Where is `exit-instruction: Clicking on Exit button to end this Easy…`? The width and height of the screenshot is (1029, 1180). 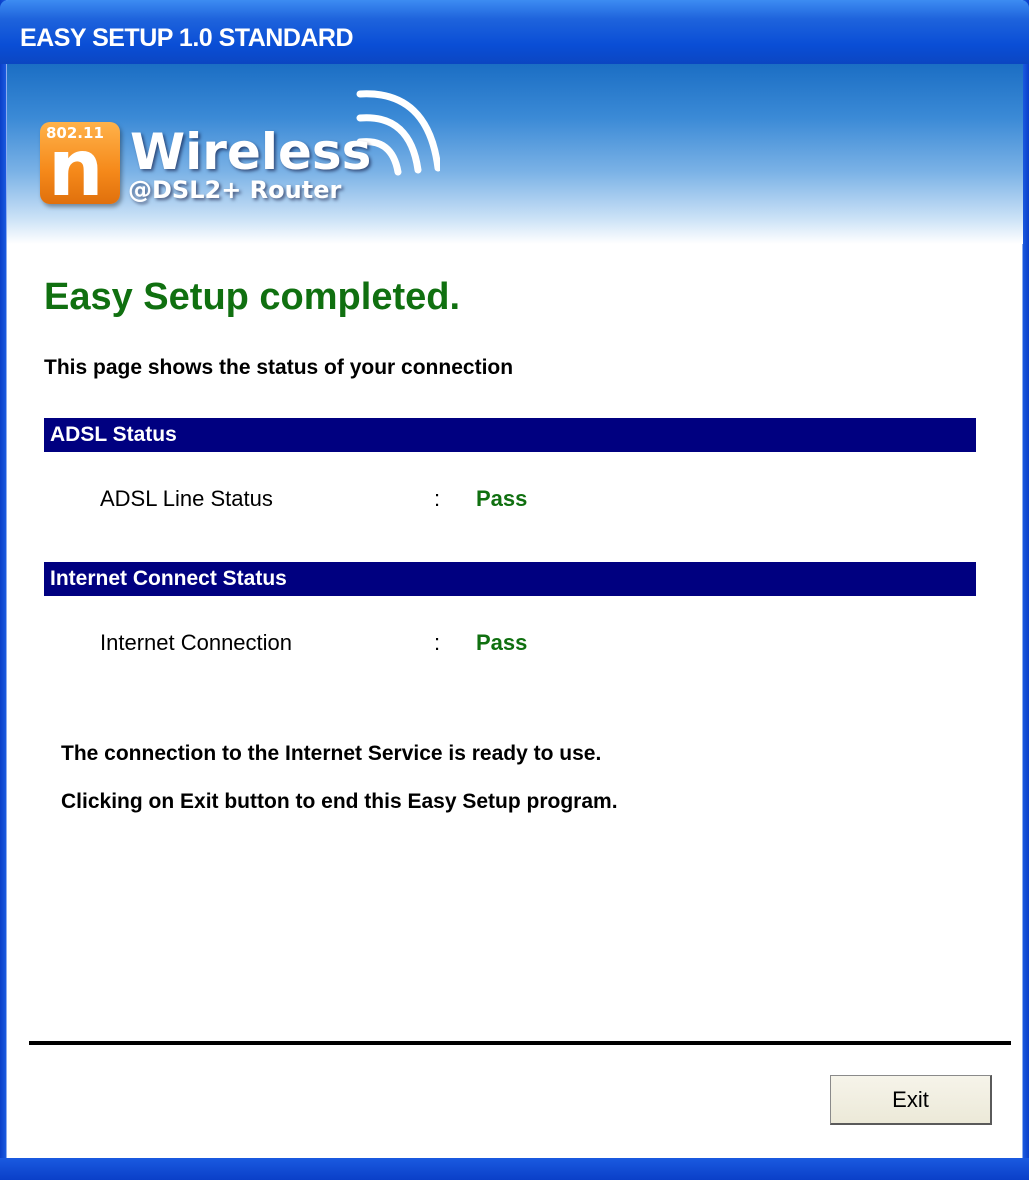 exit-instruction: Clicking on Exit button to end this Easy… is located at coordinates (339, 801).